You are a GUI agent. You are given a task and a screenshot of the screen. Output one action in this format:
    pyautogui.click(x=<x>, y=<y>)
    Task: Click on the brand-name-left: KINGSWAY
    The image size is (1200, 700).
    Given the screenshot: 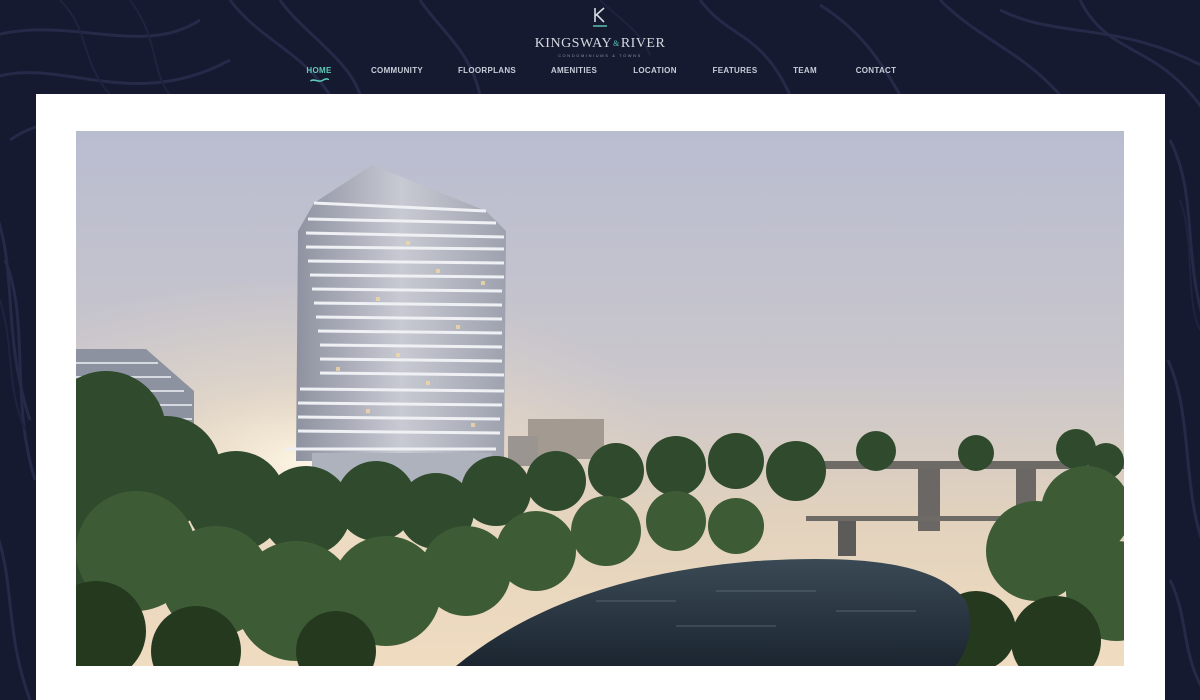 What is the action you would take?
    pyautogui.click(x=573, y=44)
    